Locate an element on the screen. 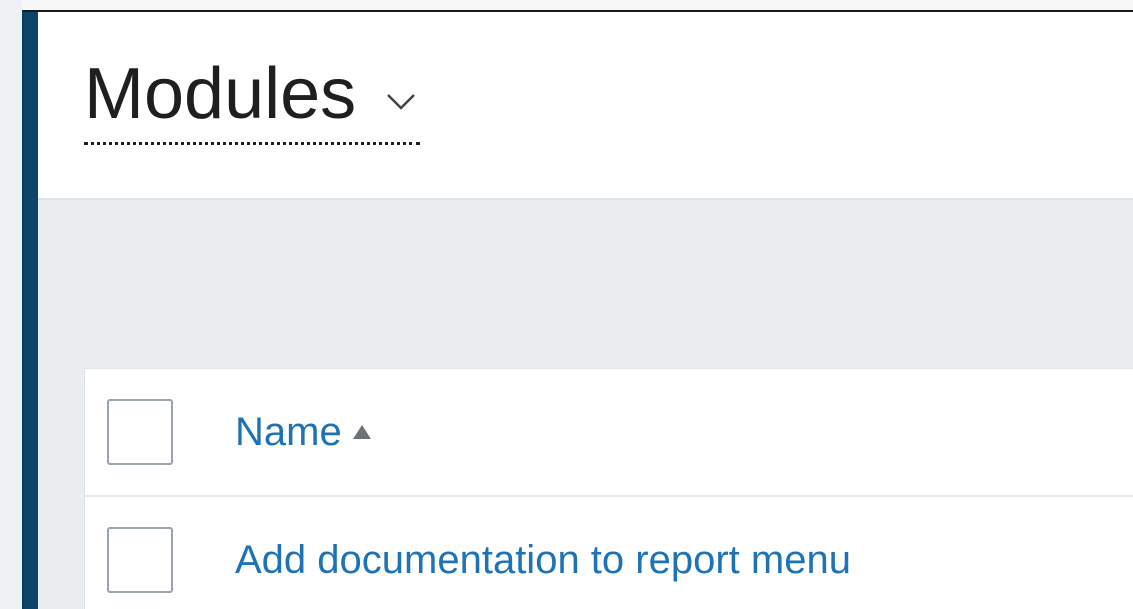 This screenshot has width=1133, height=609. column-header-name: Name is located at coordinates (272, 432).